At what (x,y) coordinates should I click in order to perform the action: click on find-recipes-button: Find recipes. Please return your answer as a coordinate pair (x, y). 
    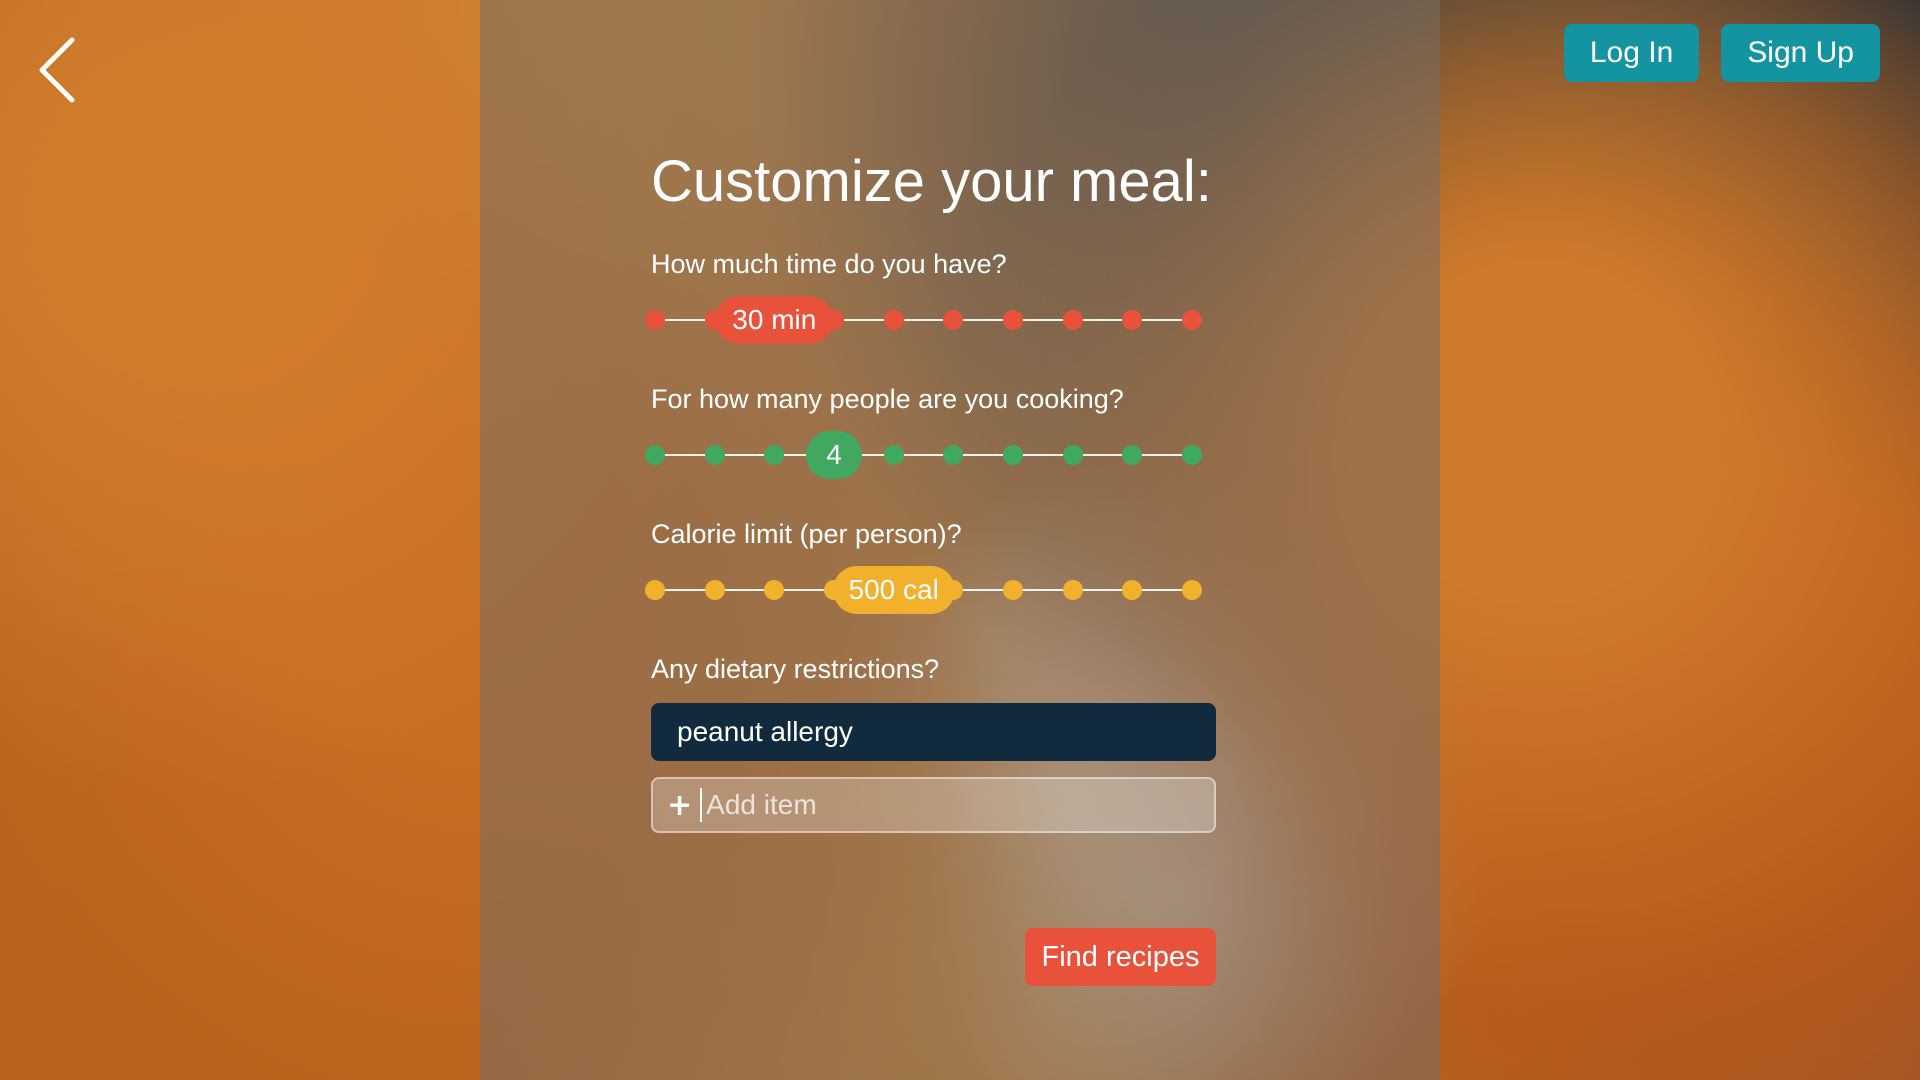
    Looking at the image, I should click on (1120, 957).